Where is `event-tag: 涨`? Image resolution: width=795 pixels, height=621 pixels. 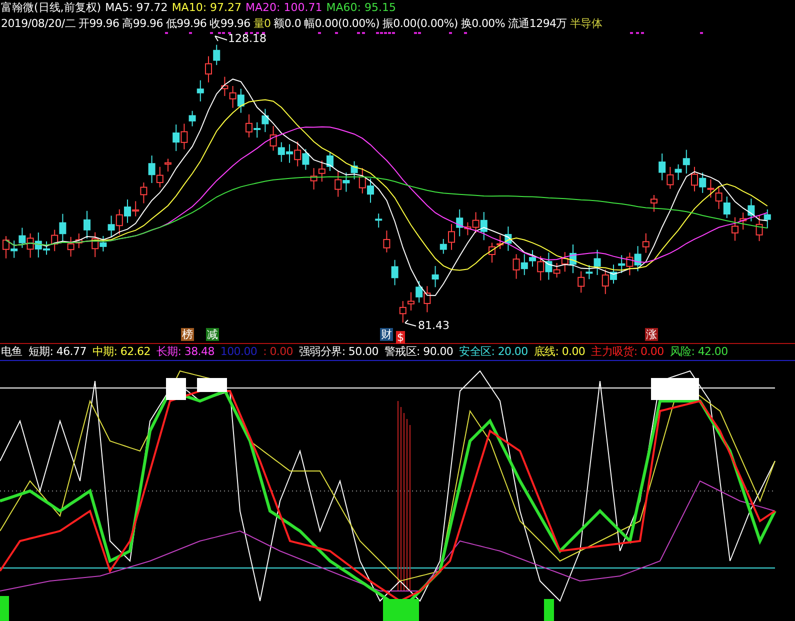
event-tag: 涨 is located at coordinates (651, 334).